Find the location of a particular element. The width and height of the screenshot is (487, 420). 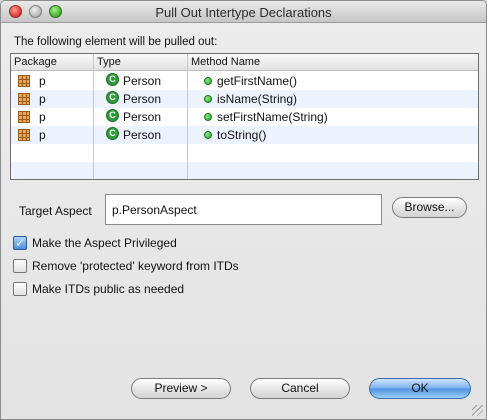

title-bar: Pull Out Intertype Declarations is located at coordinates (243, 12).